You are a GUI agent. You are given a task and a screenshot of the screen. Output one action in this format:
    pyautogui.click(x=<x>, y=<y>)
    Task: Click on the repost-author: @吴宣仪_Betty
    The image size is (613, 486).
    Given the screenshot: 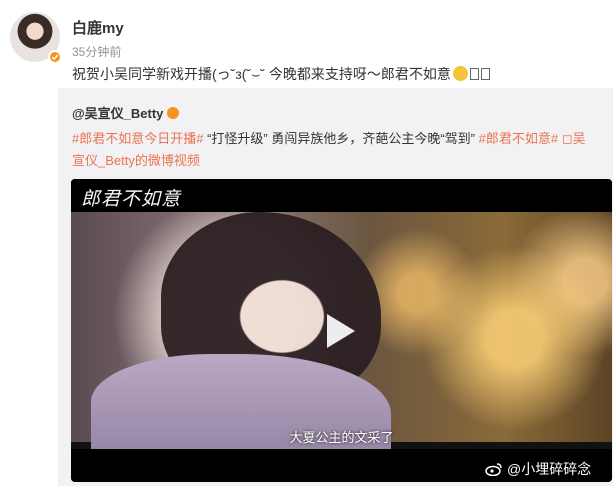 What is the action you would take?
    pyautogui.click(x=126, y=112)
    